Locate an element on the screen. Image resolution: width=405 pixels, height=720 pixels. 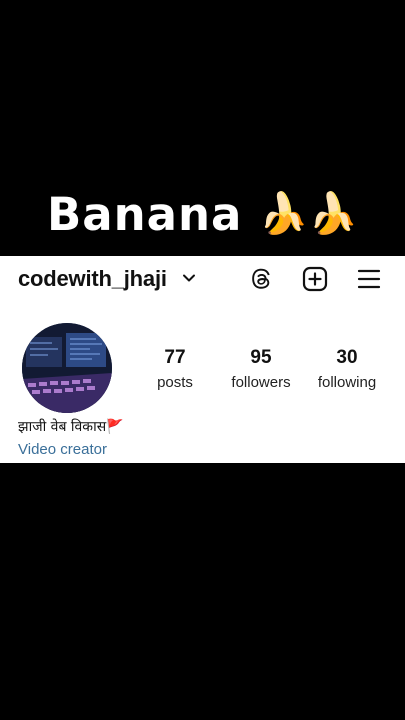
profile-display-name: झाजी वेब विकास🚩 is located at coordinates (71, 427).